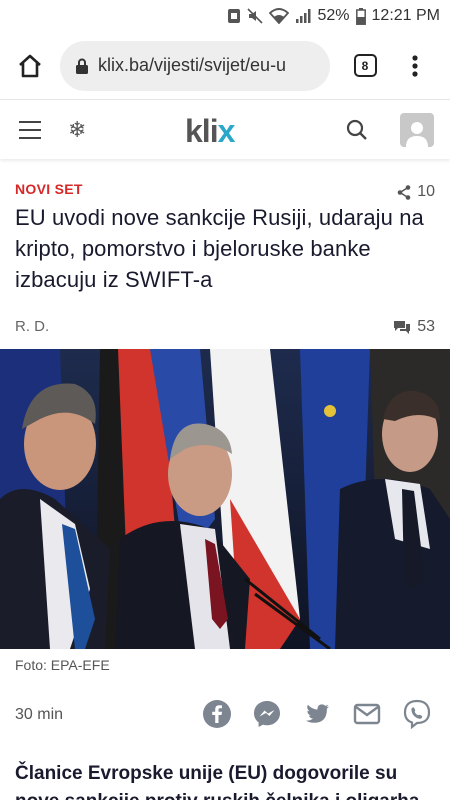 The height and width of the screenshot is (800, 450). I want to click on browser-menu-button, so click(415, 66).